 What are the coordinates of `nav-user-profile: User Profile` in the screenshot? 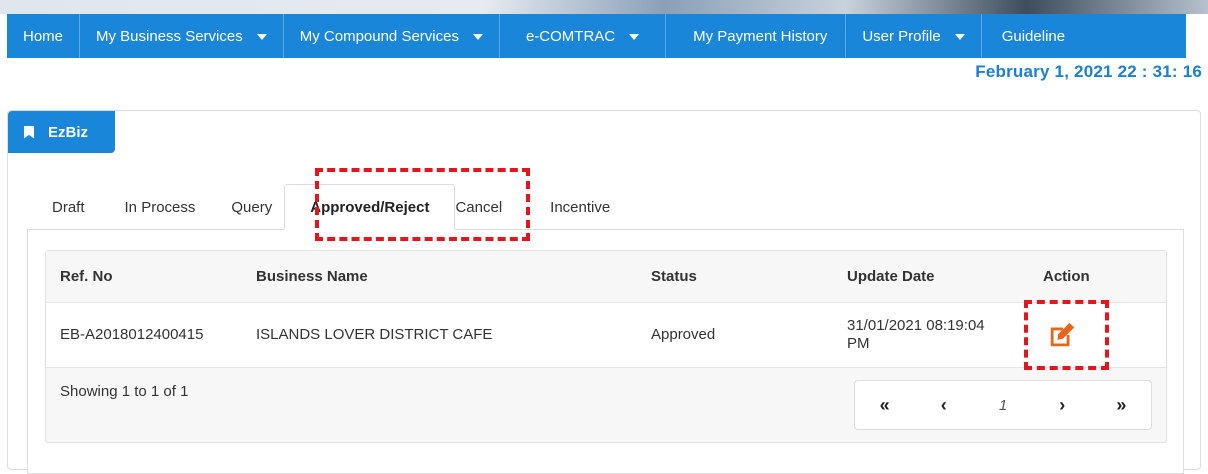 It's located at (914, 36).